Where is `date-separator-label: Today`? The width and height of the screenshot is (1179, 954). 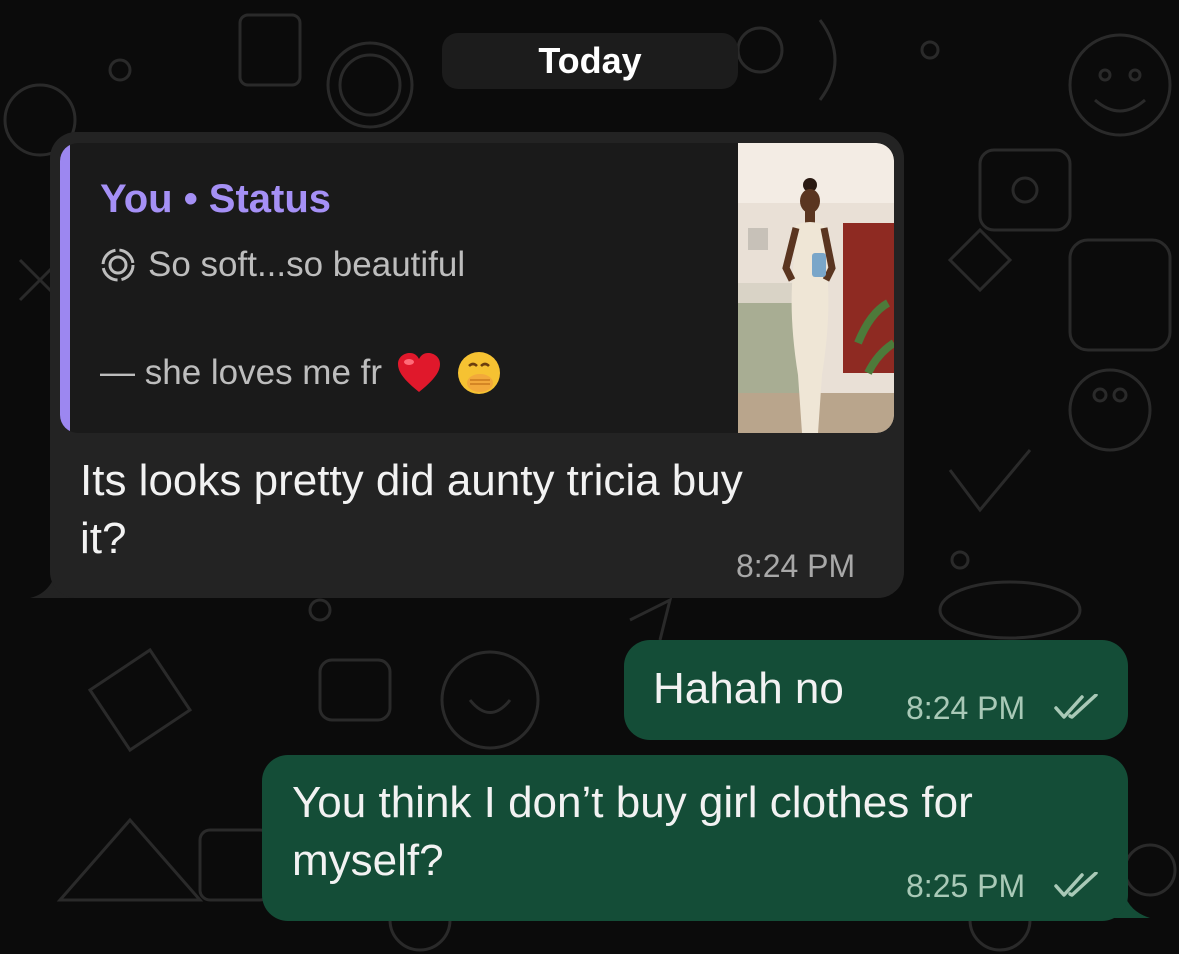 date-separator-label: Today is located at coordinates (590, 60).